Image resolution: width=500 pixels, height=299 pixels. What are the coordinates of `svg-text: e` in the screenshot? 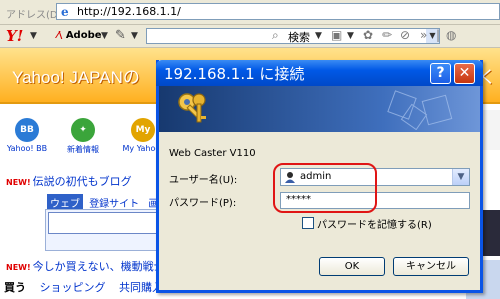 It's located at (65, 11).